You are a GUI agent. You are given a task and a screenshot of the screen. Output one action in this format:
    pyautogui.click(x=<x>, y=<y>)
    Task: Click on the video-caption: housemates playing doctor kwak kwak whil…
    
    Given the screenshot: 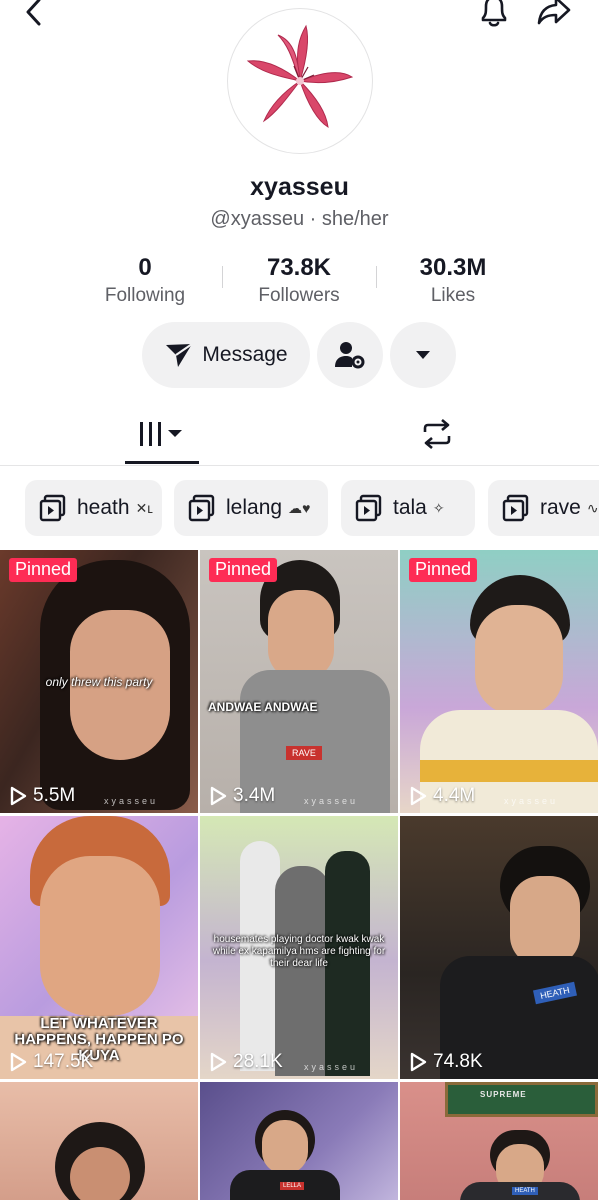 What is the action you would take?
    pyautogui.click(x=299, y=951)
    